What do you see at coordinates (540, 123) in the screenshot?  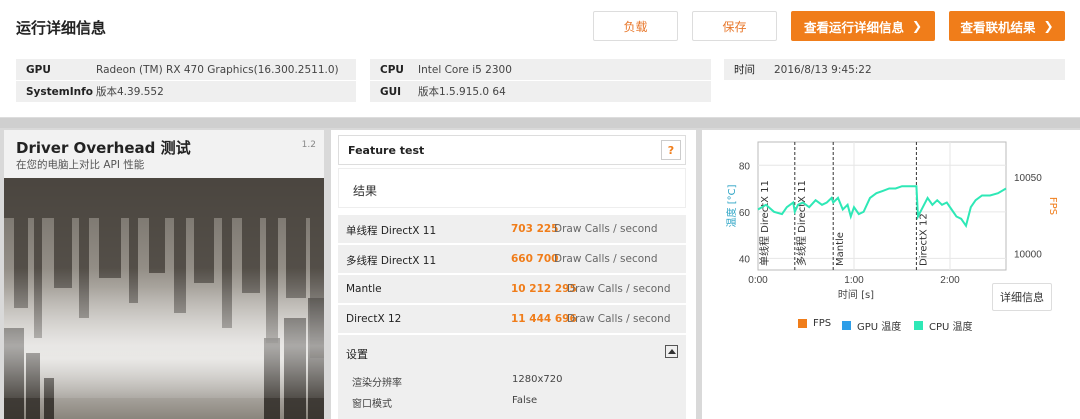 I see `divider` at bounding box center [540, 123].